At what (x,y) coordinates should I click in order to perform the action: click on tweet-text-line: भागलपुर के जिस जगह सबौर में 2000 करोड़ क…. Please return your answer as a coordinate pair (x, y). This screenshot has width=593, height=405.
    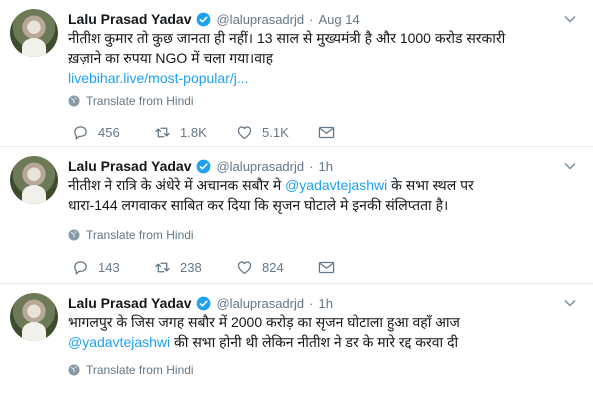
    Looking at the image, I should click on (264, 322).